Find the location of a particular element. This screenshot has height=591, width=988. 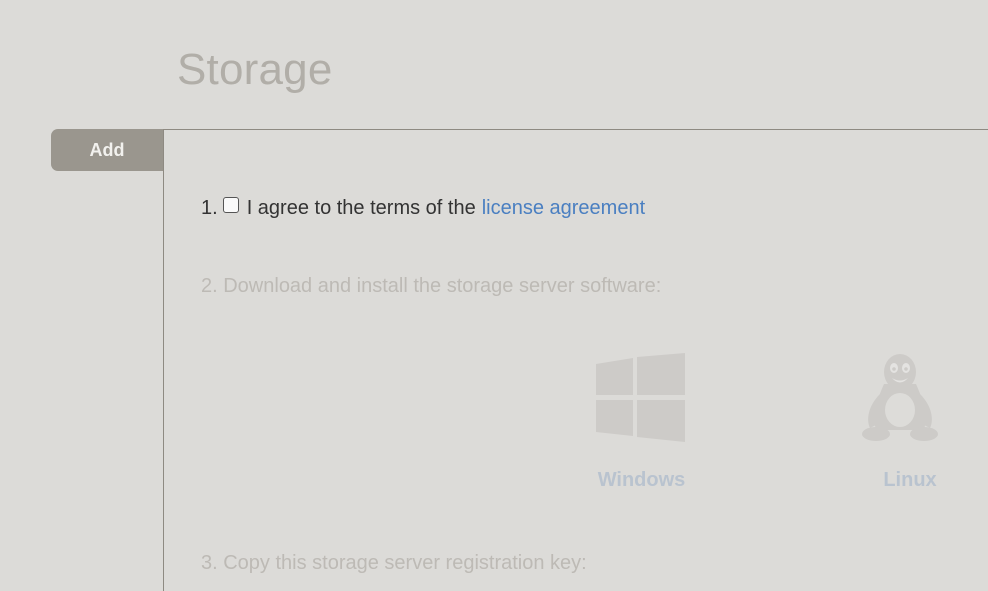

page-title: Storage is located at coordinates (255, 69).